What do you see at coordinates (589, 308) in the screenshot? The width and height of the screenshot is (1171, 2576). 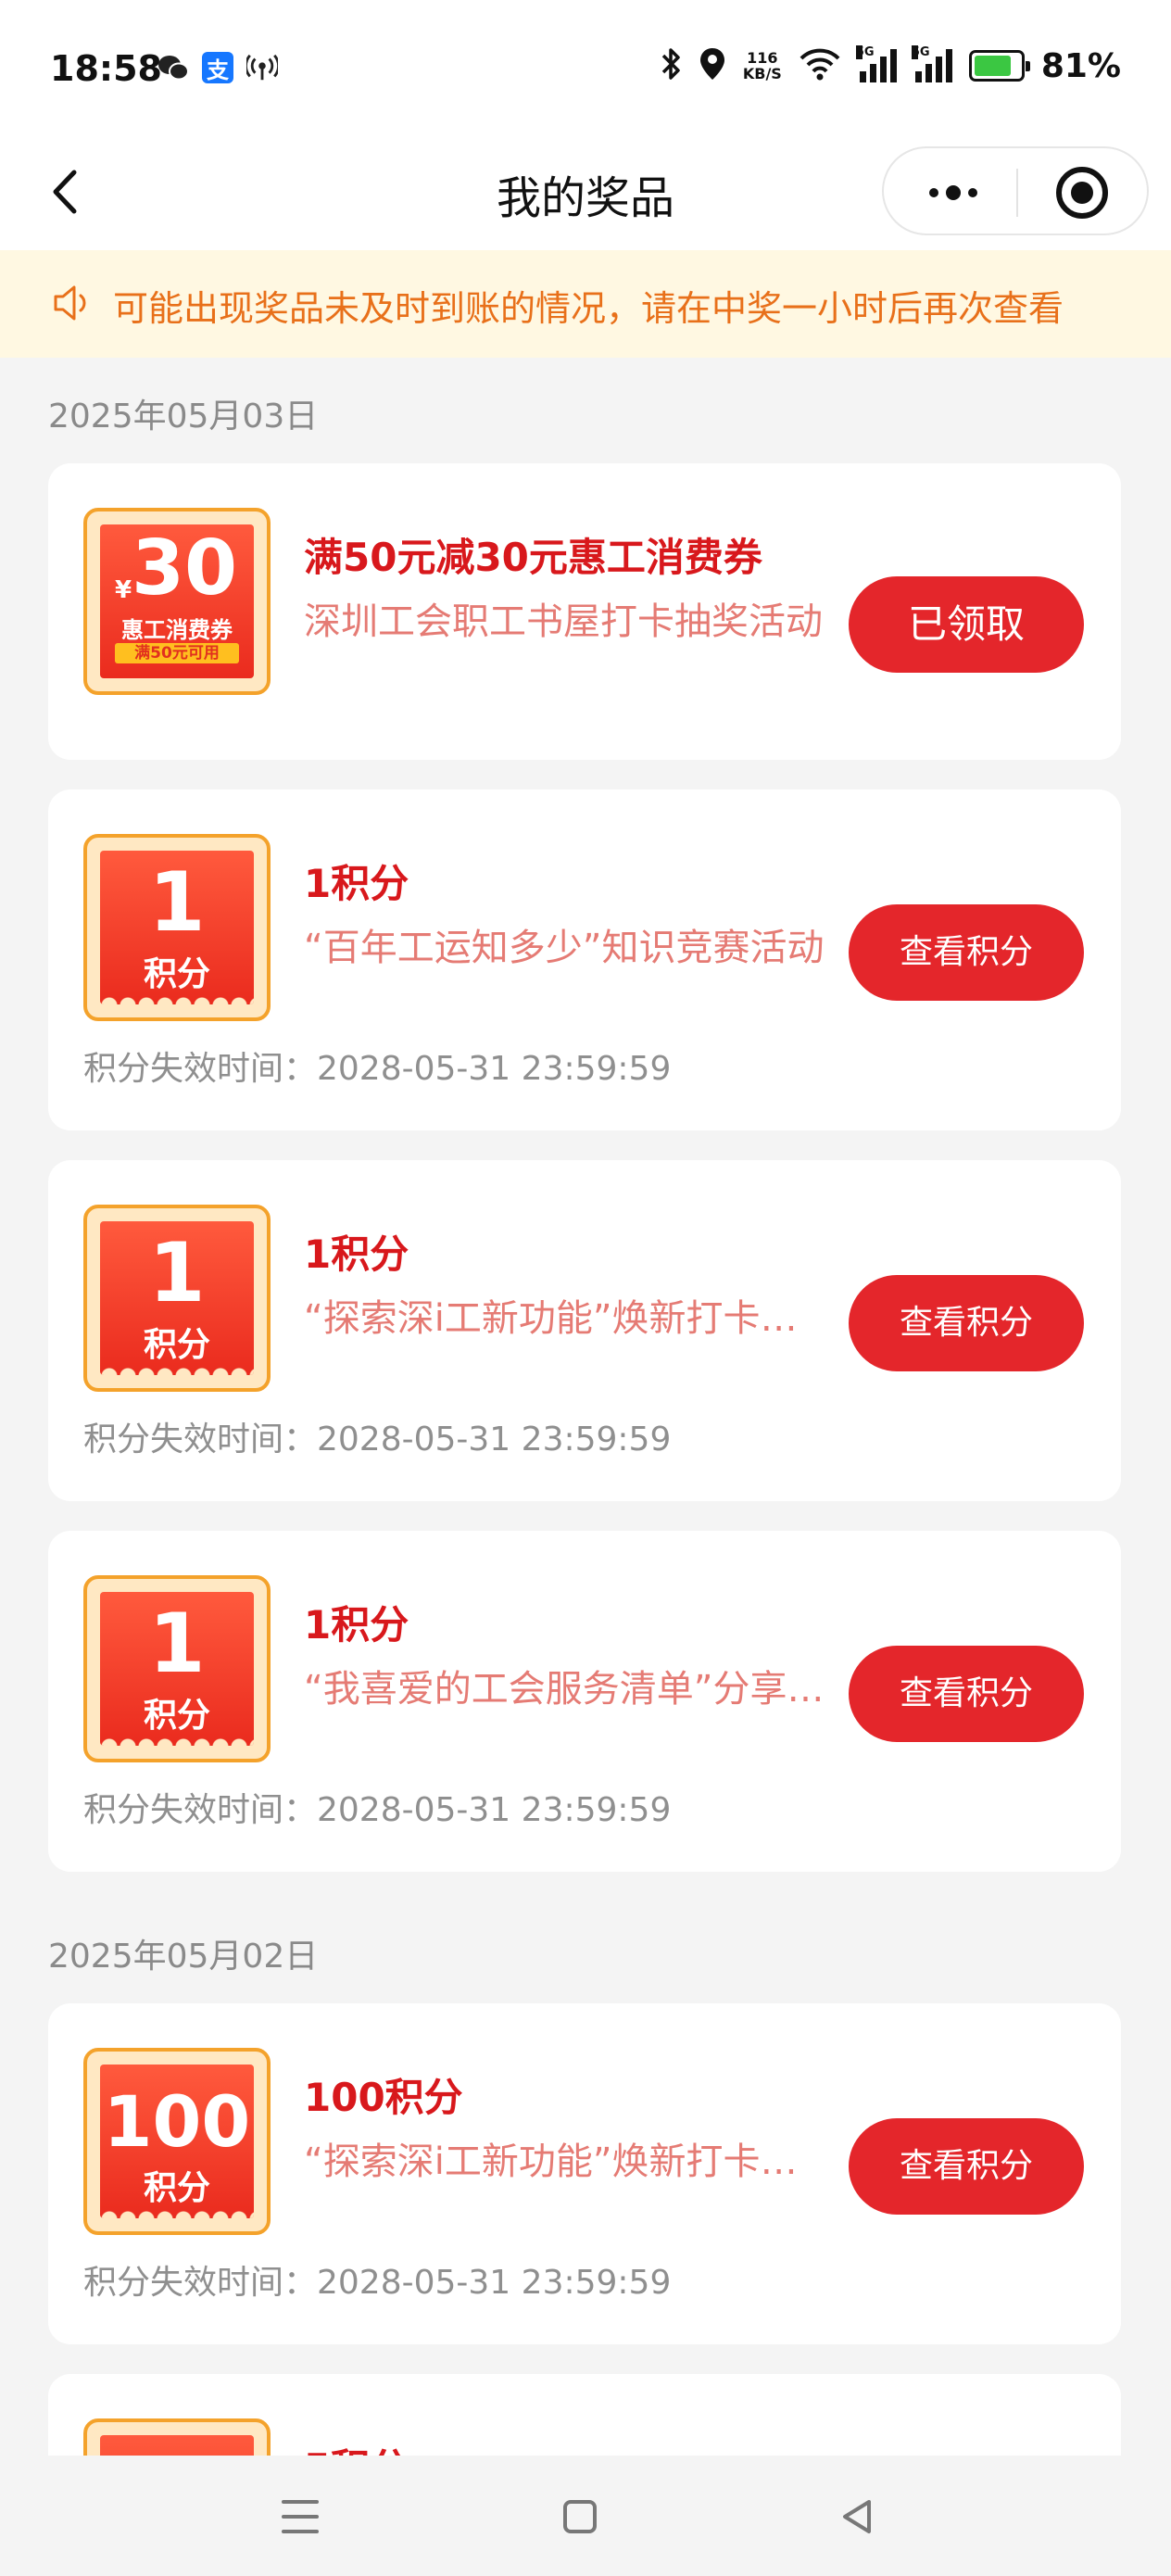 I see `notice-text: 可能出现奖品未及时到账的情况，请在中奖一小时后再次查看` at bounding box center [589, 308].